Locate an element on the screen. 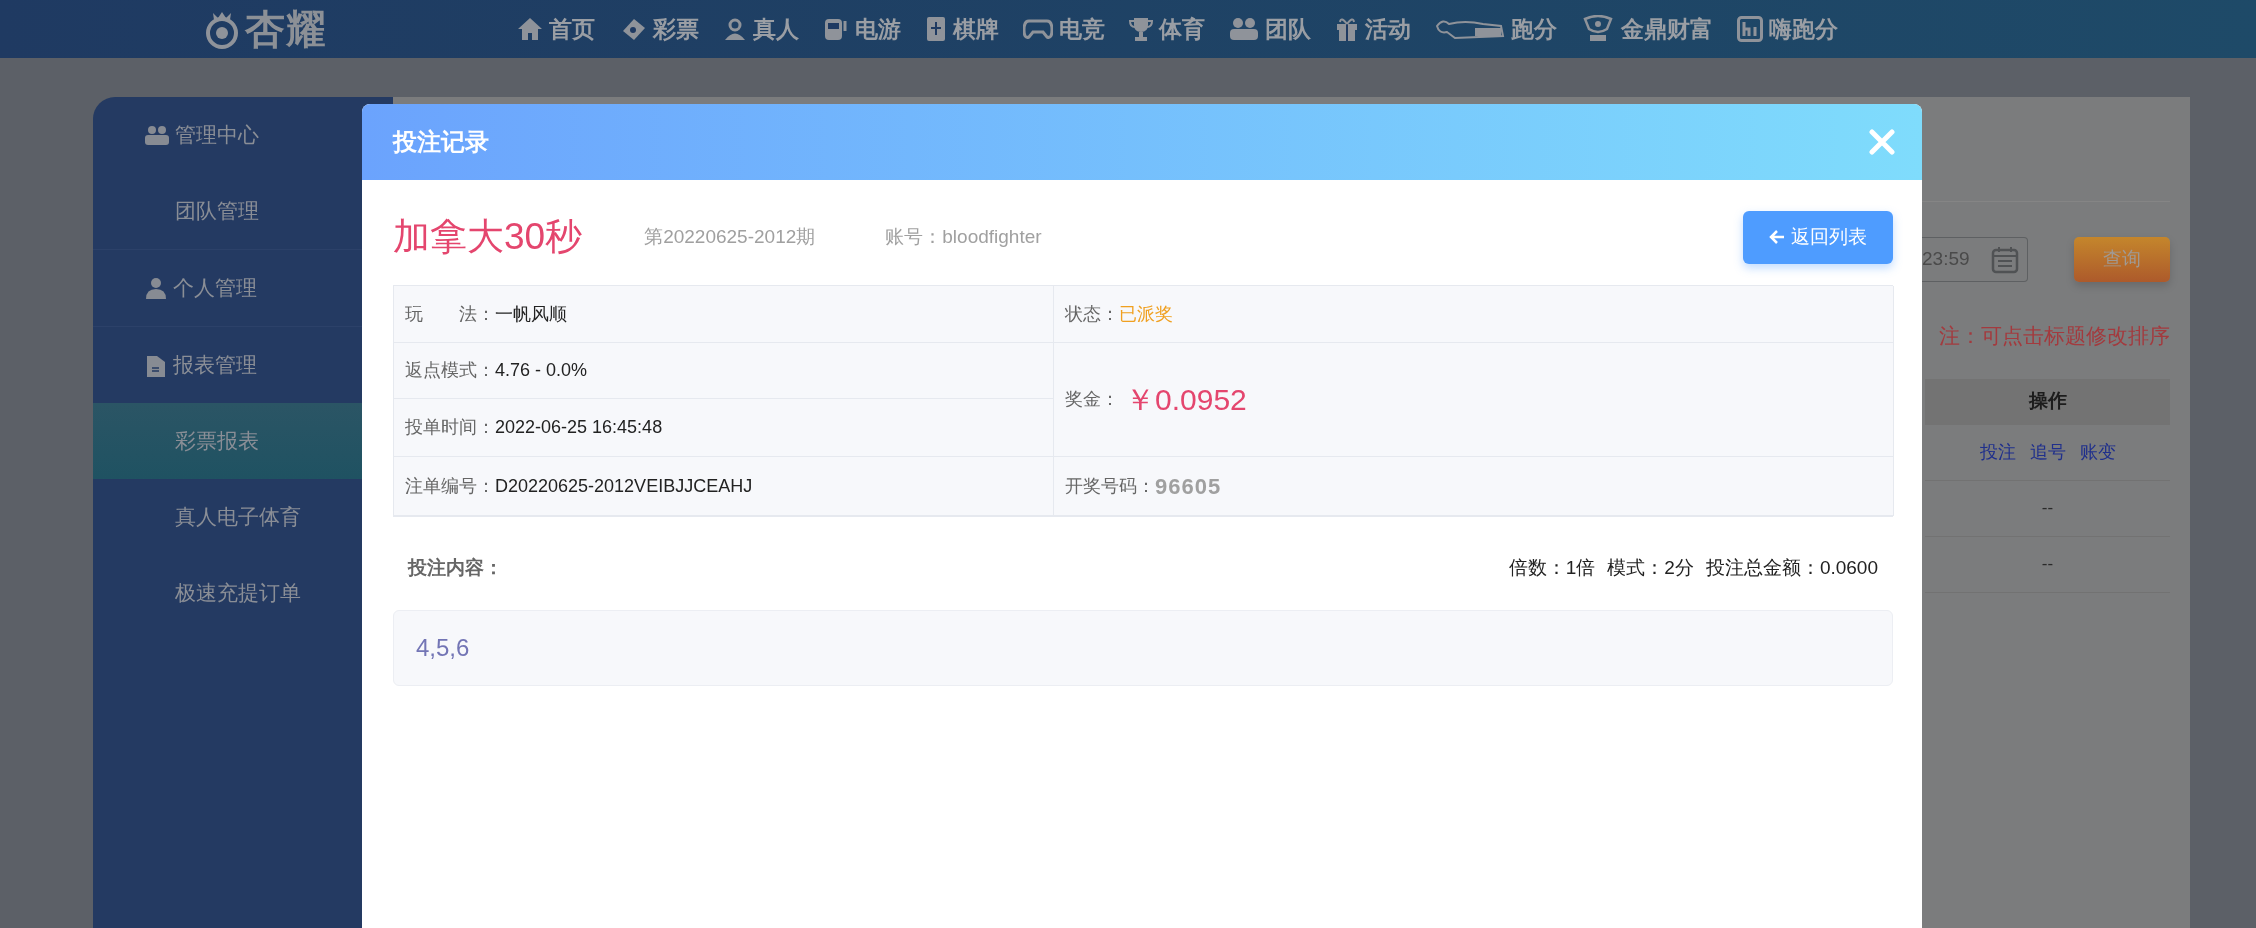 This screenshot has width=2256, height=928. field-value: 2022-06-25 16:45:48 is located at coordinates (579, 427).